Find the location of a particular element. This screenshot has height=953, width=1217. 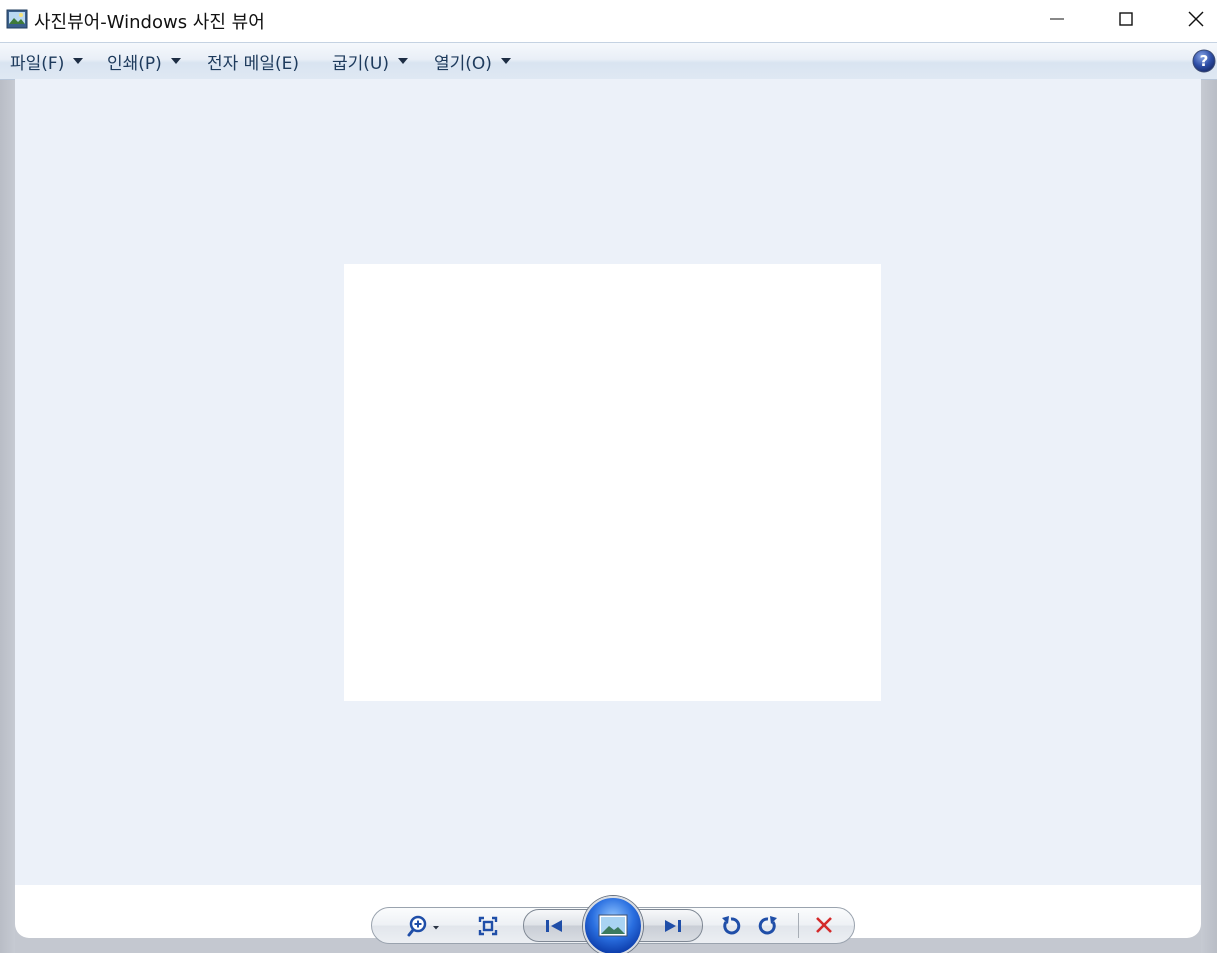

menu-open: 열기(O) is located at coordinates (472, 62).